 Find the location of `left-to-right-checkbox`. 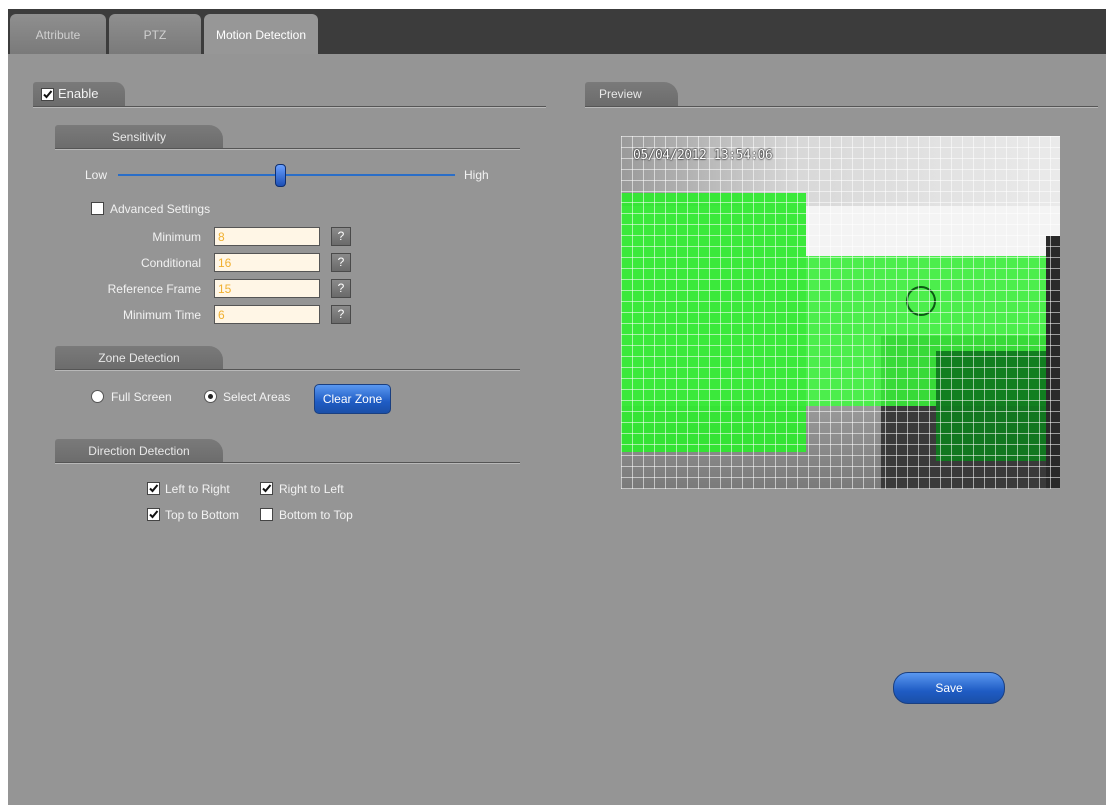

left-to-right-checkbox is located at coordinates (153, 488).